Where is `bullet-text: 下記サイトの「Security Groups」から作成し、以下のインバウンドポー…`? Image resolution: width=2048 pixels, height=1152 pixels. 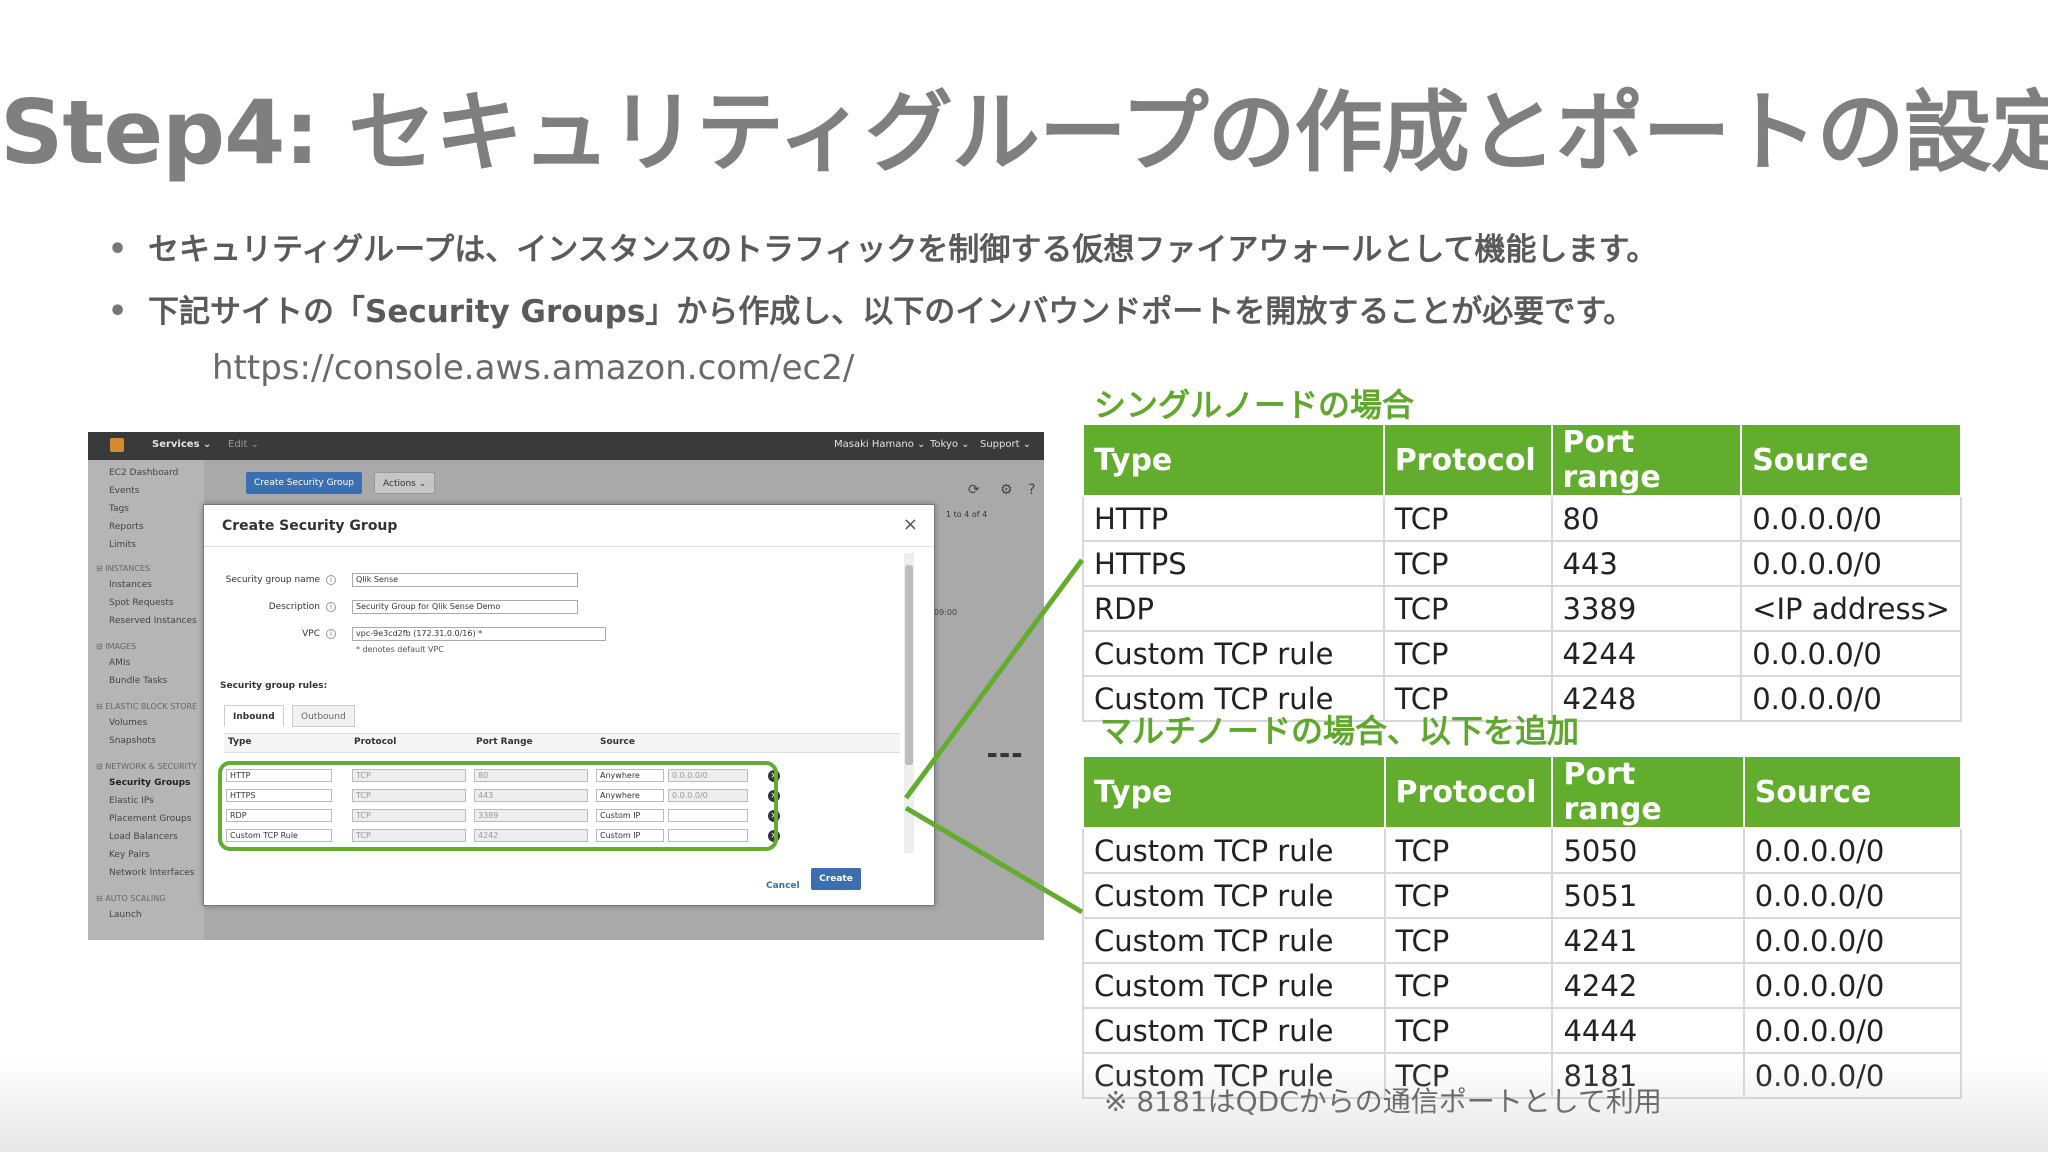
bullet-text: 下記サイトの「Security Groups」から作成し、以下のインバウンドポー… is located at coordinates (891, 312).